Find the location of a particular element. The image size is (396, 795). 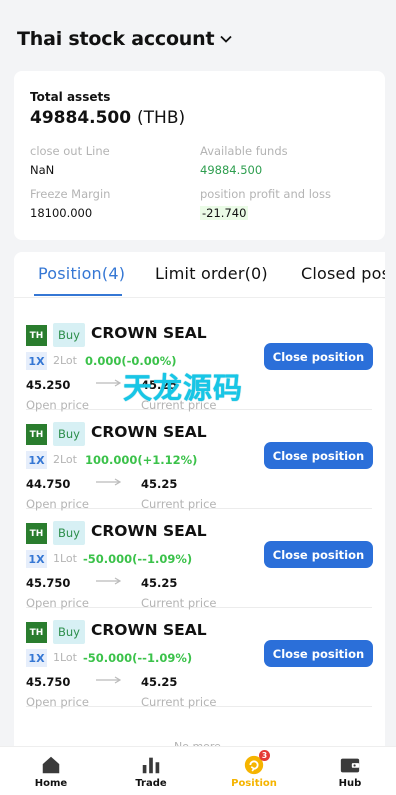

nav-trade: Trade is located at coordinates (151, 771).